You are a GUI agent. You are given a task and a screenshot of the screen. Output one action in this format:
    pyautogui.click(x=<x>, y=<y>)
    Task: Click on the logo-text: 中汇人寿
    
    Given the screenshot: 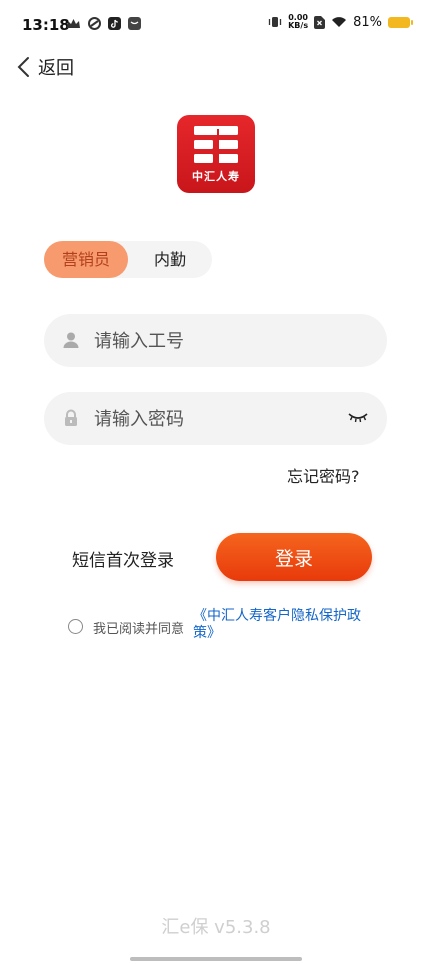 What is the action you would take?
    pyautogui.click(x=216, y=176)
    